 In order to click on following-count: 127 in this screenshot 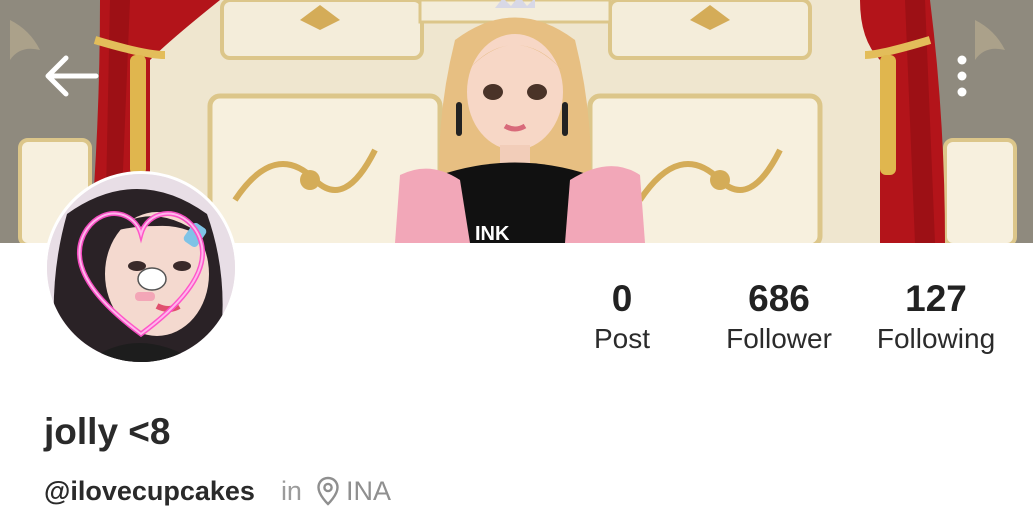, I will do `click(936, 298)`.